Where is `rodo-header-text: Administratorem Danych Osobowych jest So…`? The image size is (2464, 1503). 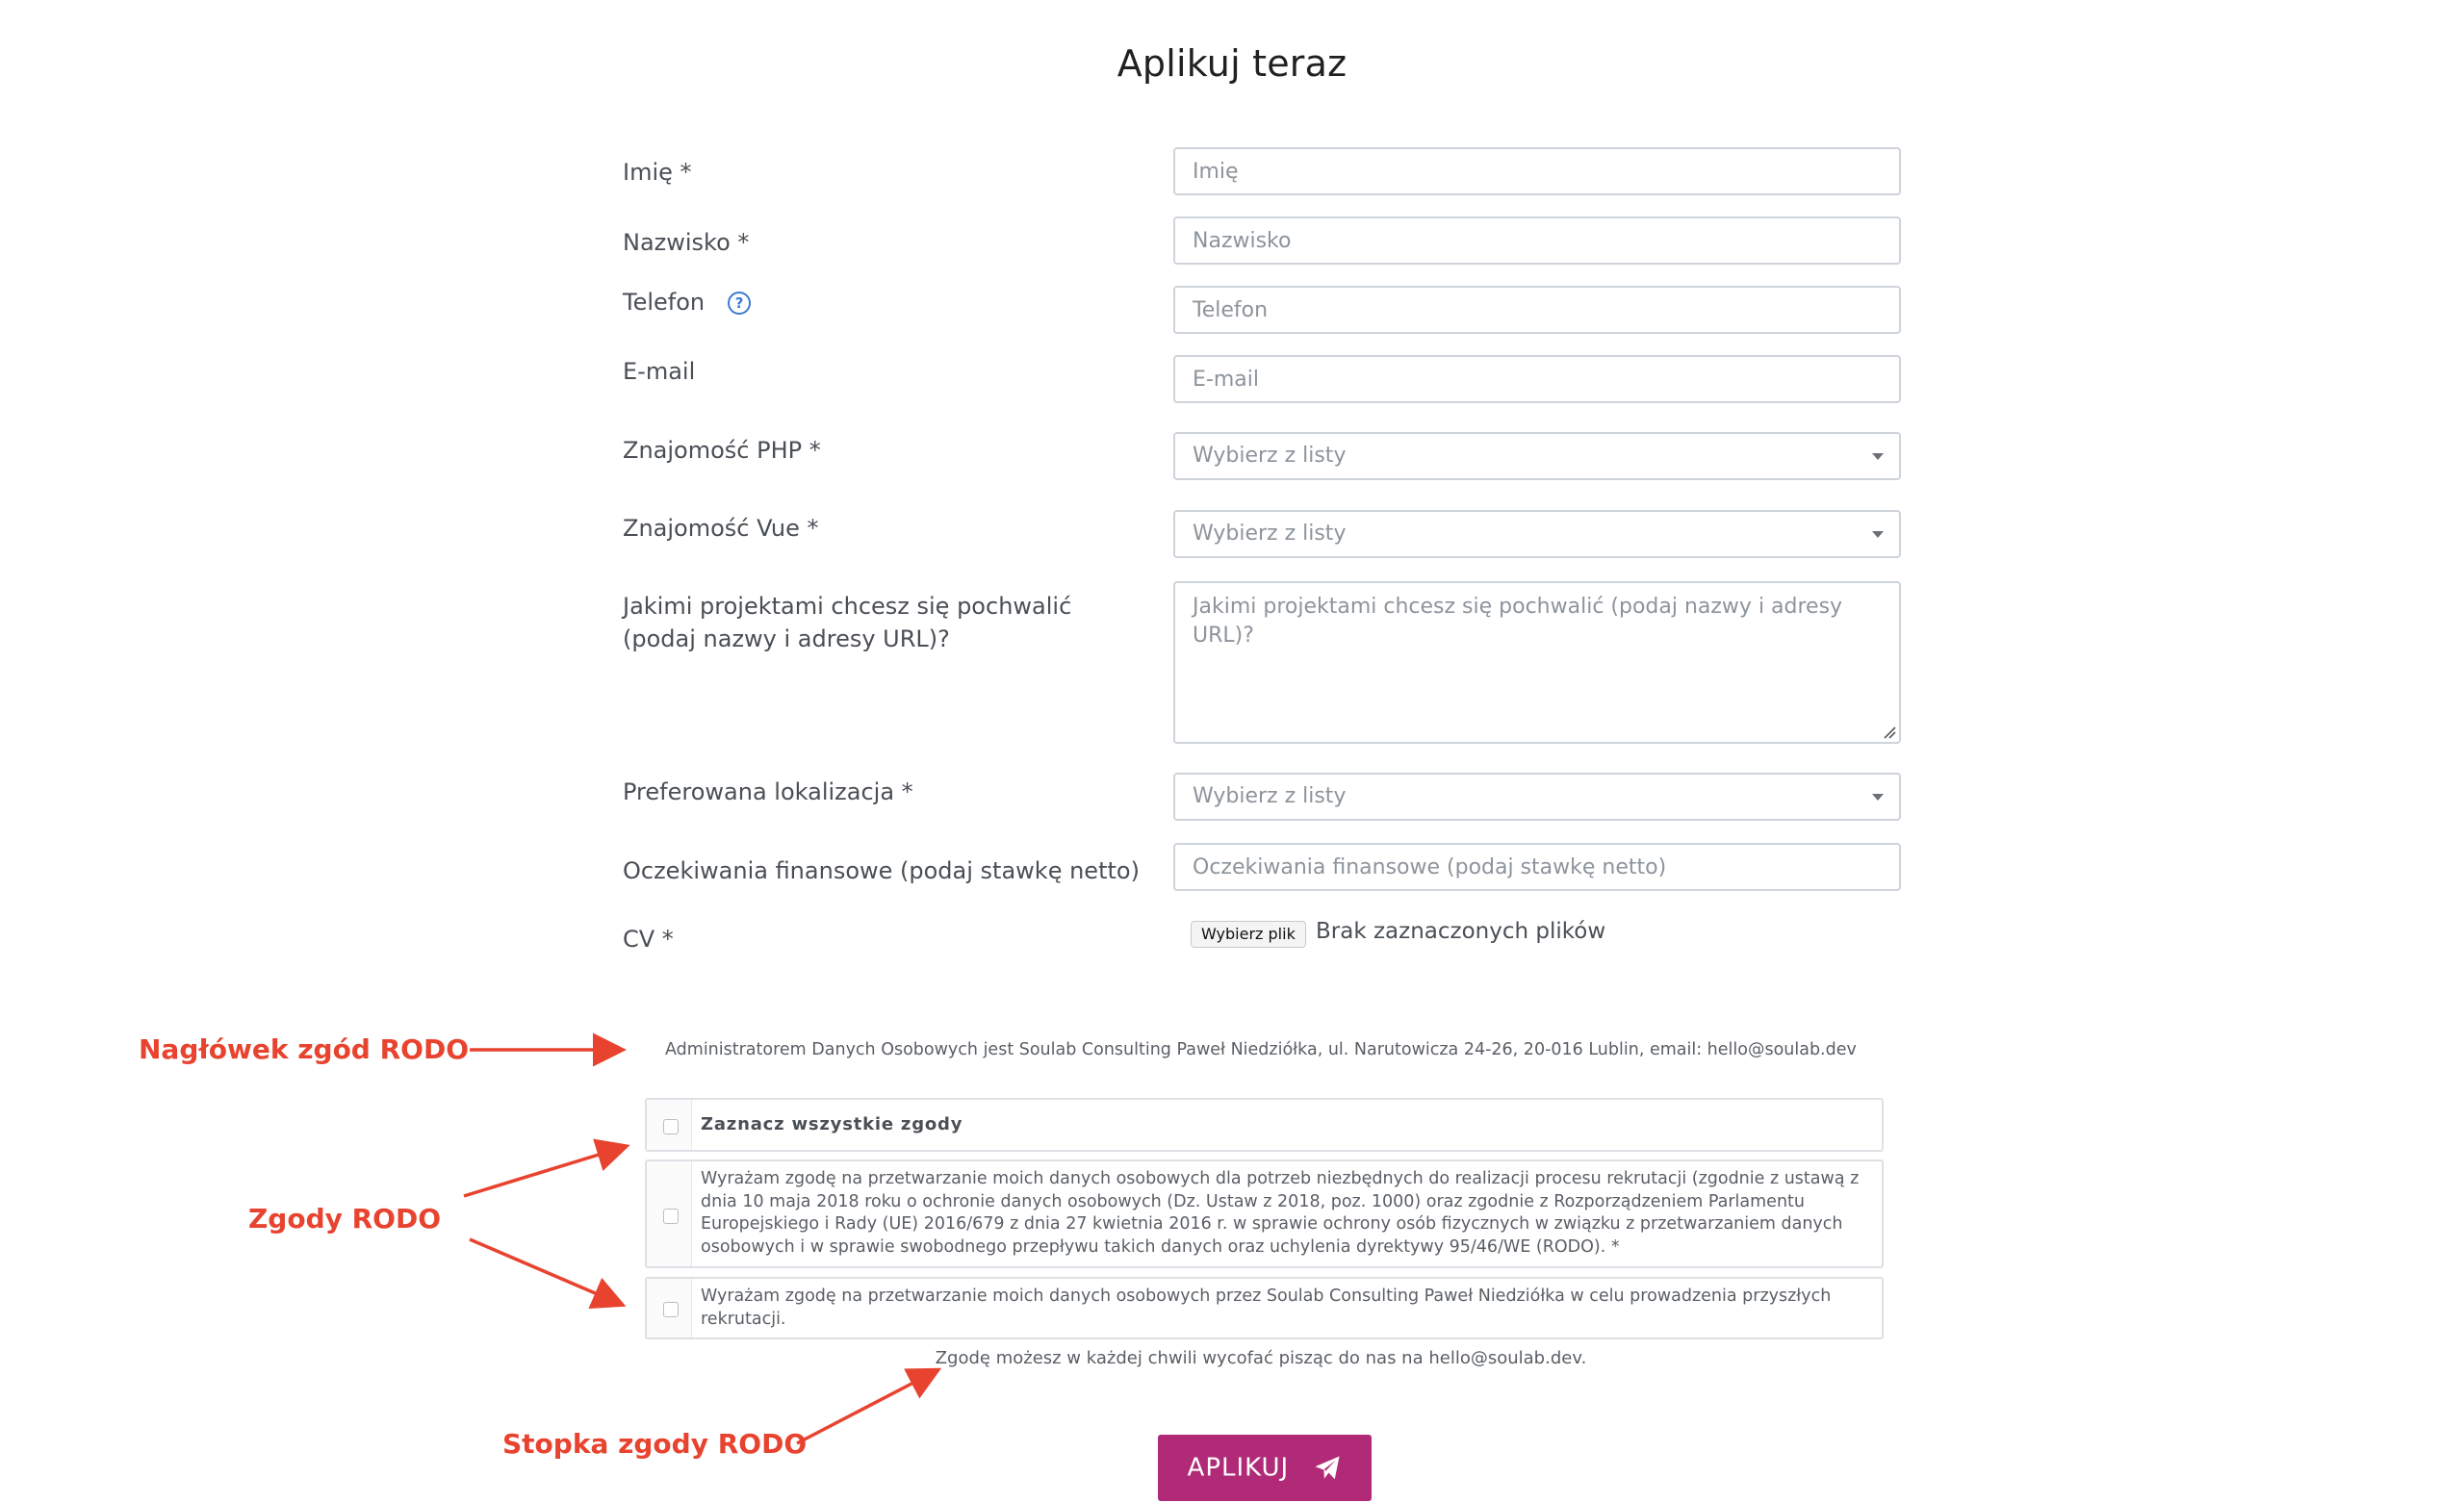 rodo-header-text: Administratorem Danych Osobowych jest So… is located at coordinates (1261, 1049).